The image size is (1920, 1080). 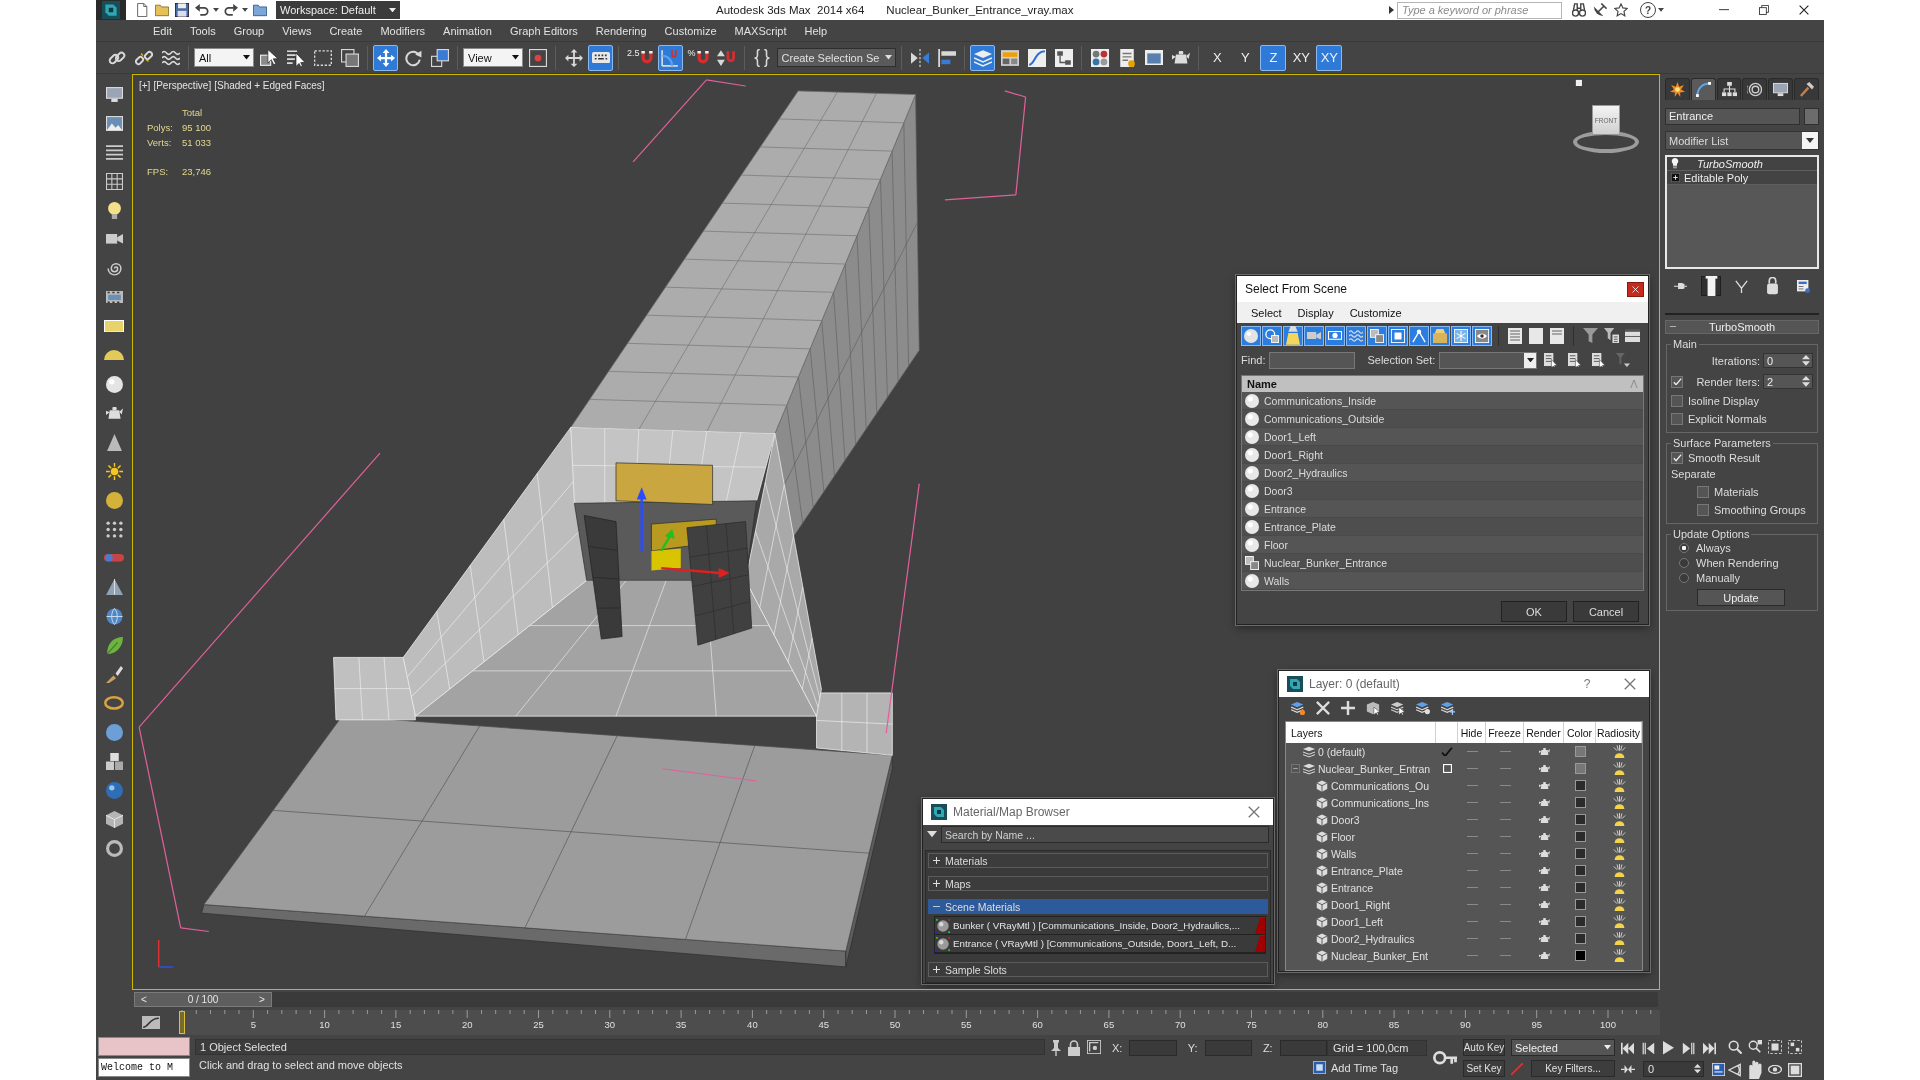 What do you see at coordinates (1811, 116) in the screenshot?
I see `object-color-swatch` at bounding box center [1811, 116].